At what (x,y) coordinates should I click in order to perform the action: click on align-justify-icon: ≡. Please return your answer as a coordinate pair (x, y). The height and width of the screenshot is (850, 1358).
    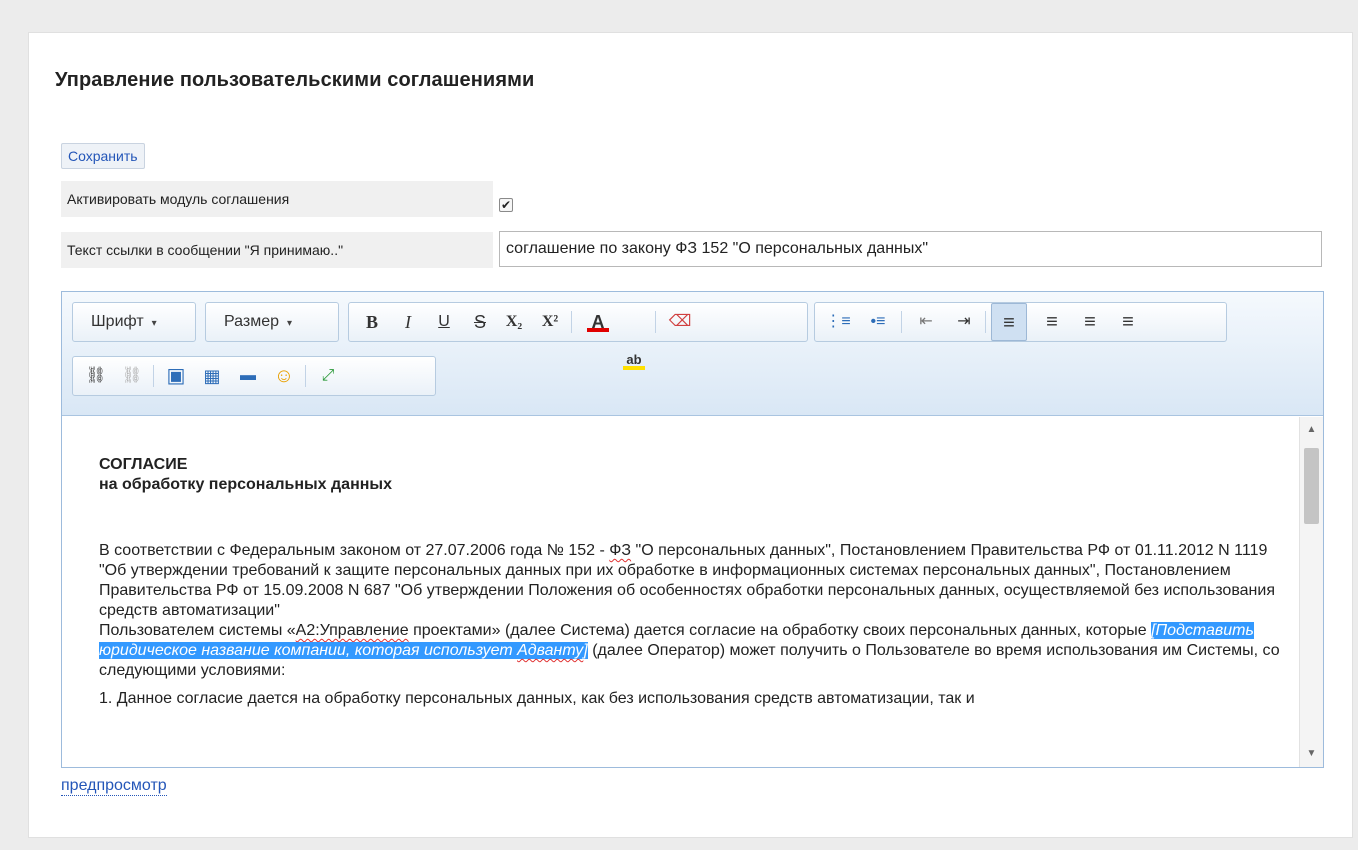
    Looking at the image, I should click on (1128, 322).